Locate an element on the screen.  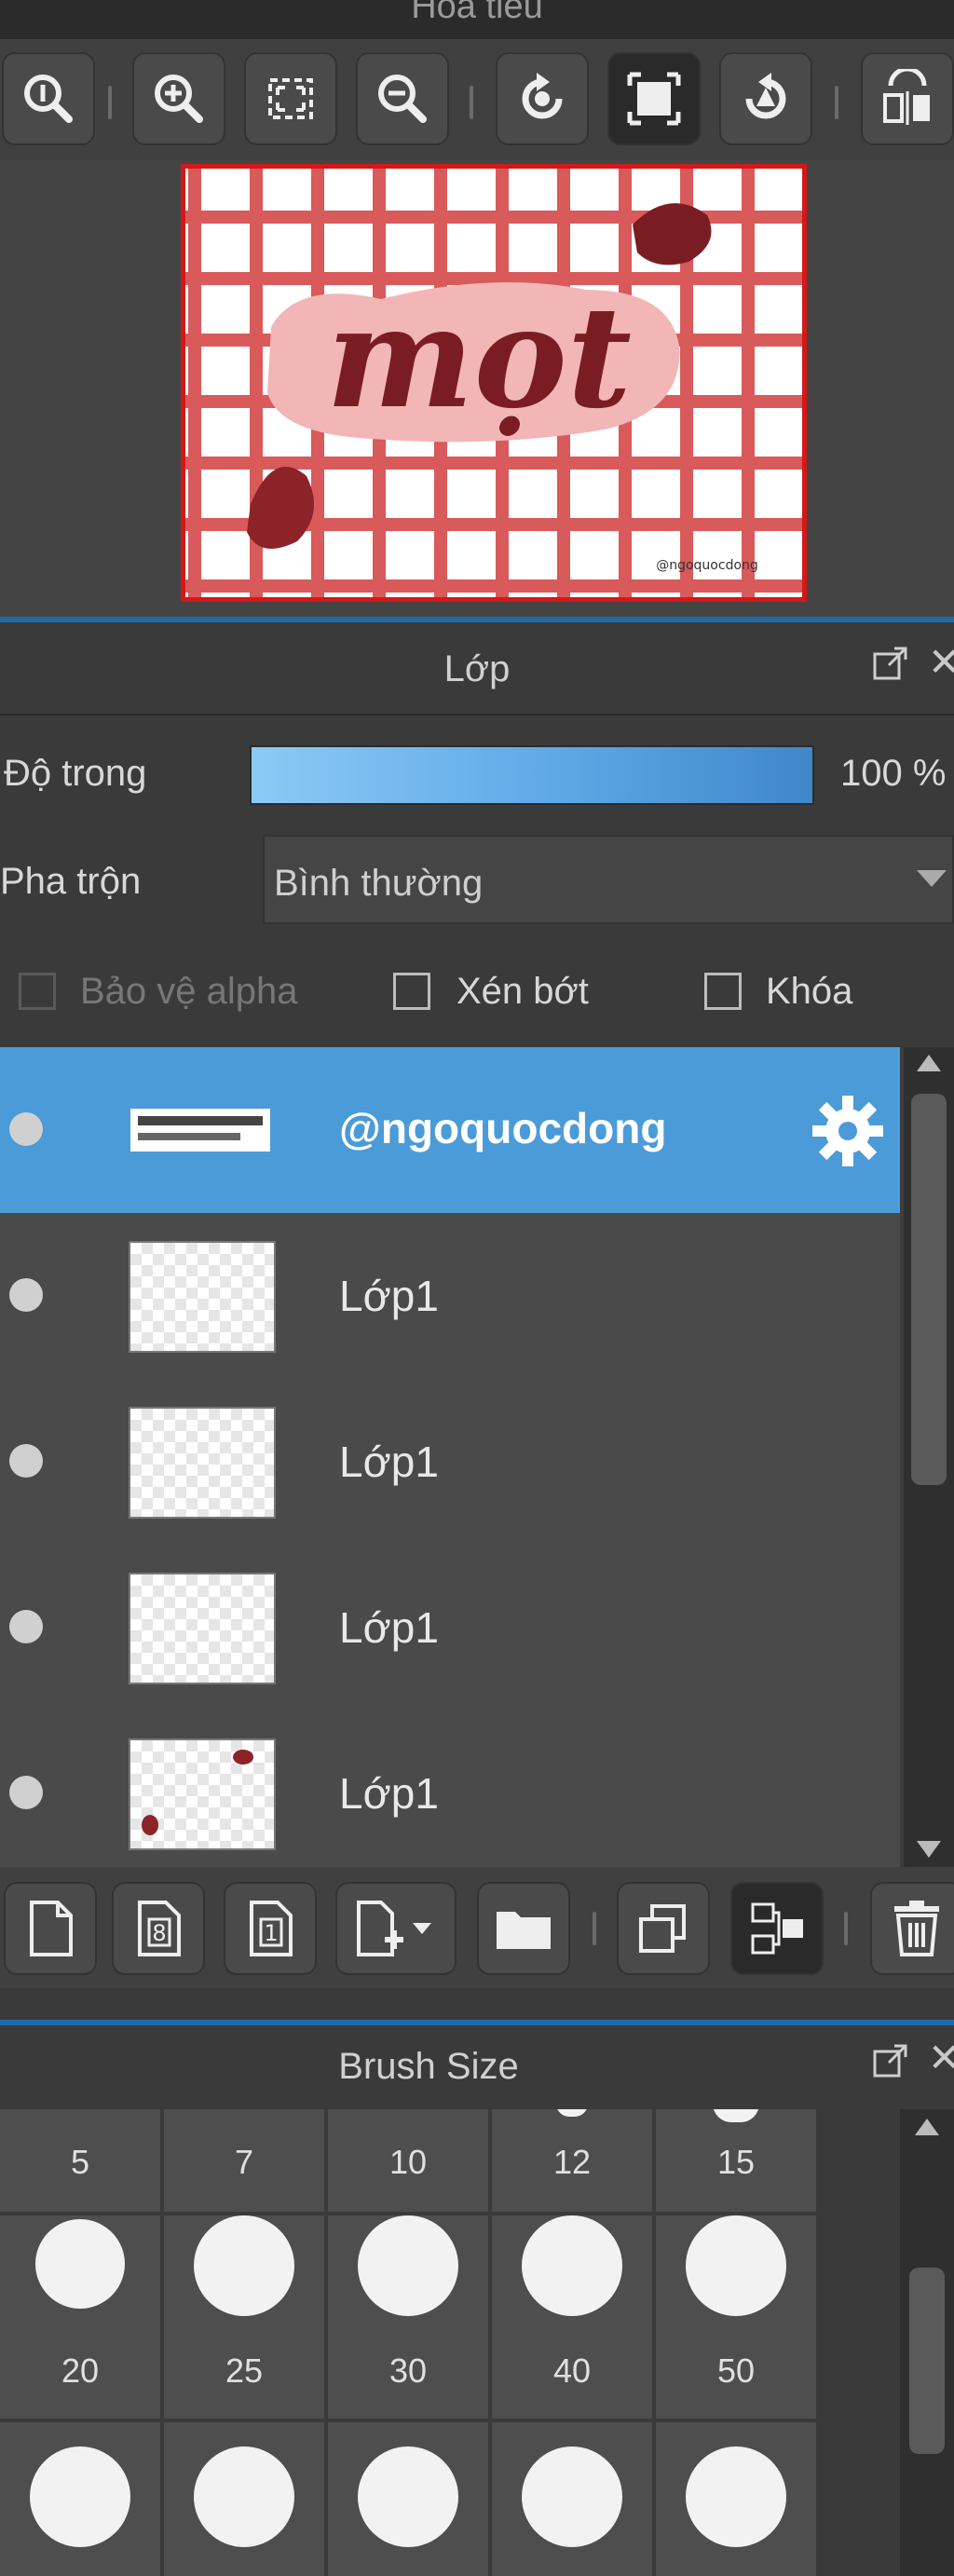
fit-screen-button is located at coordinates (290, 98).